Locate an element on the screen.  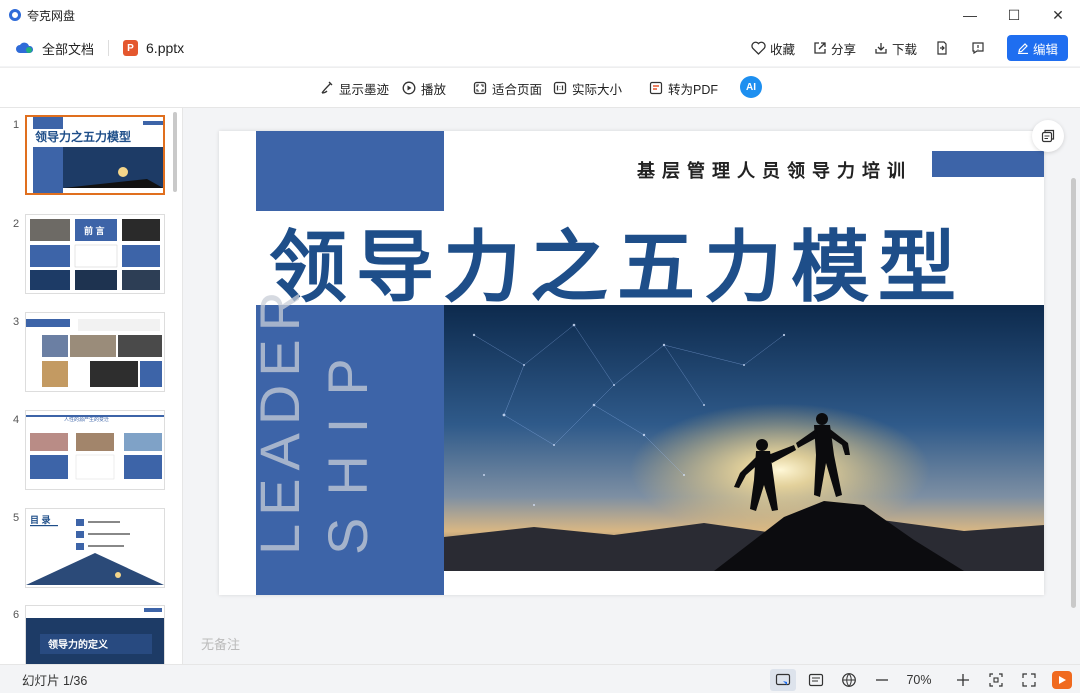
normal-view-icon is located at coordinates (783, 679).